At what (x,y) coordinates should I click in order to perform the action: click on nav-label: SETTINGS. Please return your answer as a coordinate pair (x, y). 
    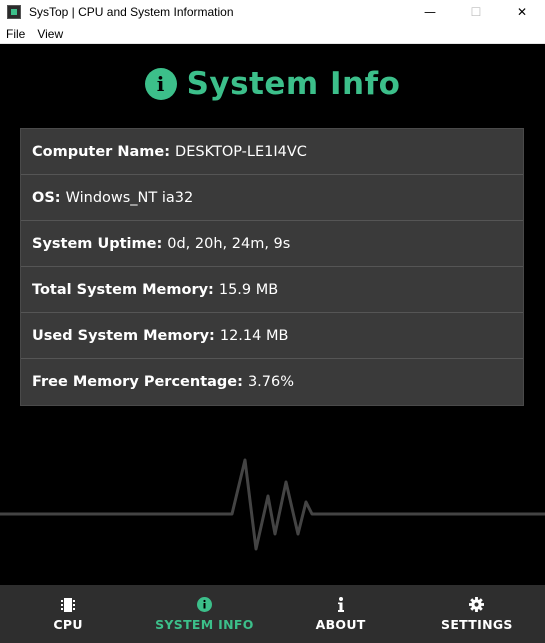
    Looking at the image, I should click on (477, 624).